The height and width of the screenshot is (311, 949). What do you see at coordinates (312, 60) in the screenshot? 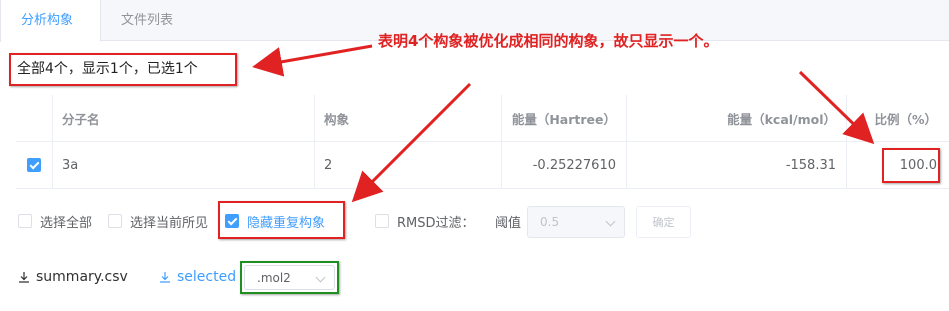
I see `arrow-to-summary` at bounding box center [312, 60].